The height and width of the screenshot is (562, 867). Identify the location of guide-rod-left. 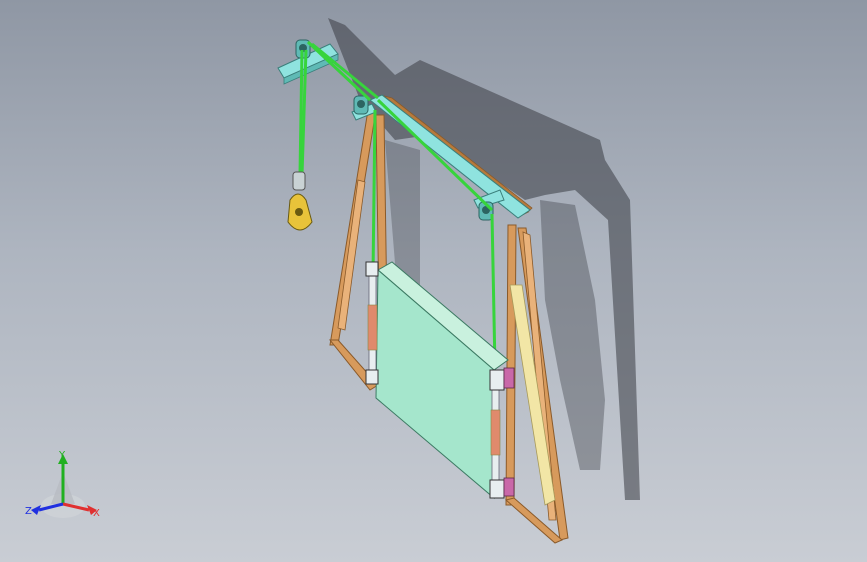
(372, 324).